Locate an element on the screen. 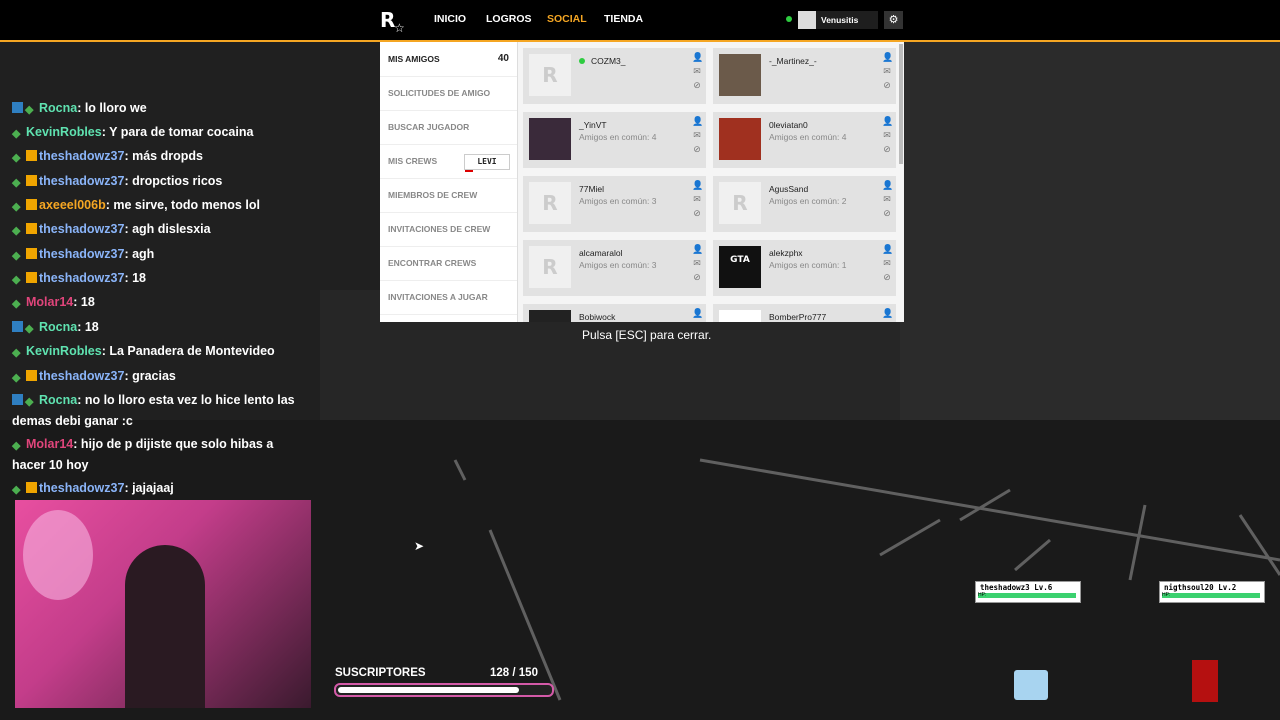 This screenshot has height=720, width=1280. tab-inicio: INICIO is located at coordinates (450, 19).